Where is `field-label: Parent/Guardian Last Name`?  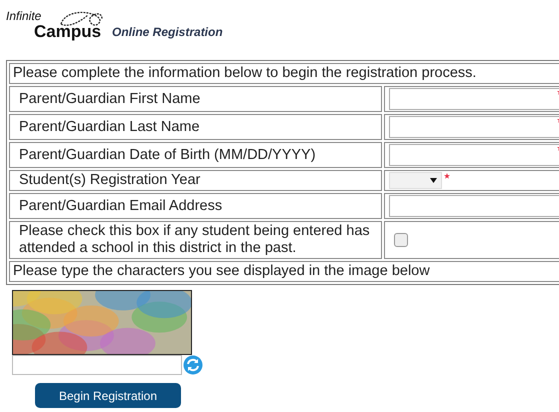
field-label: Parent/Guardian Last Name is located at coordinates (195, 127).